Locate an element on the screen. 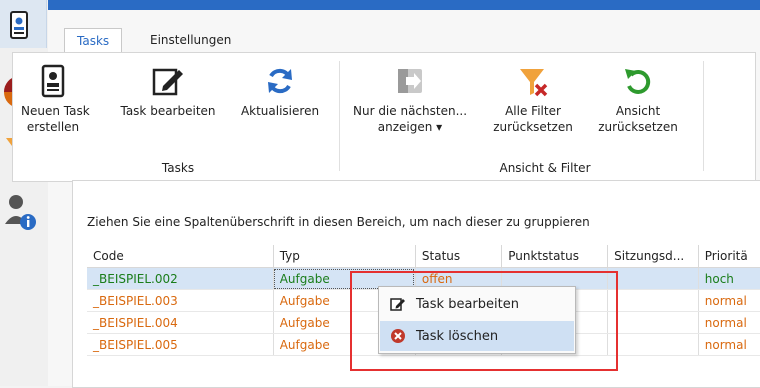  cell-code: _BEISPIEL.002 is located at coordinates (180, 278).